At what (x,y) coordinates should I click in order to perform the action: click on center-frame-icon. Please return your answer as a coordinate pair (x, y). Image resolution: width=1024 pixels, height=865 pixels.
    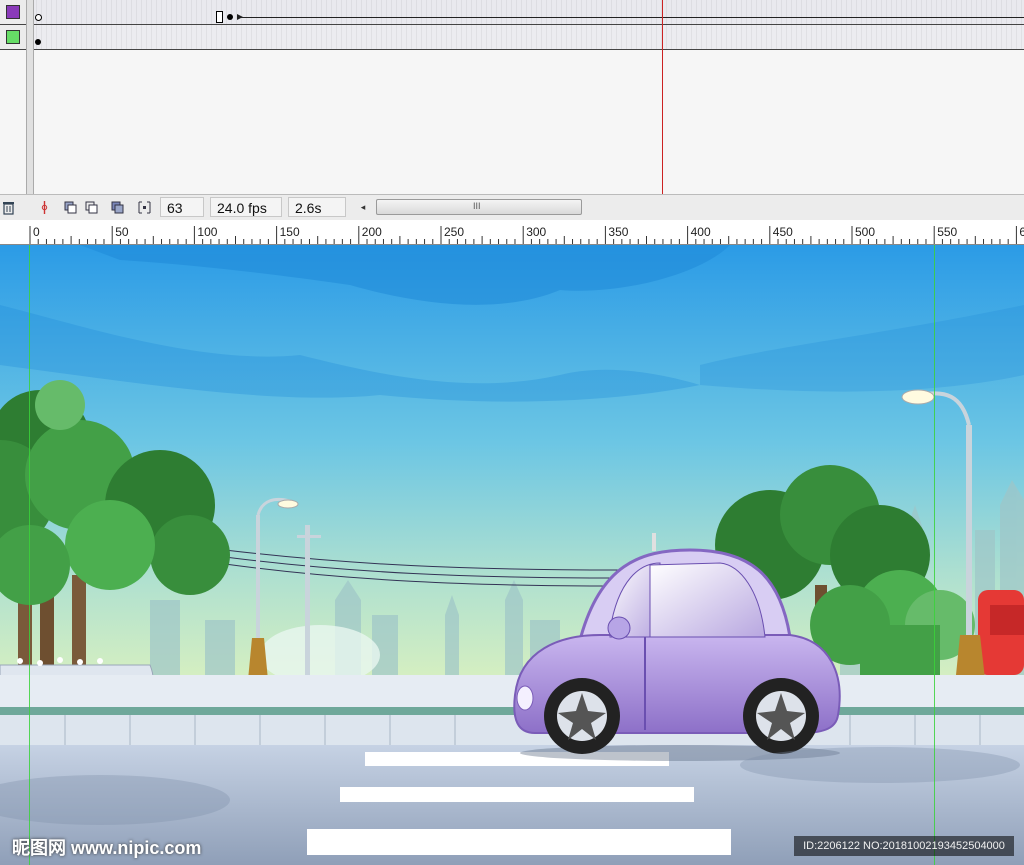
    Looking at the image, I should click on (44, 207).